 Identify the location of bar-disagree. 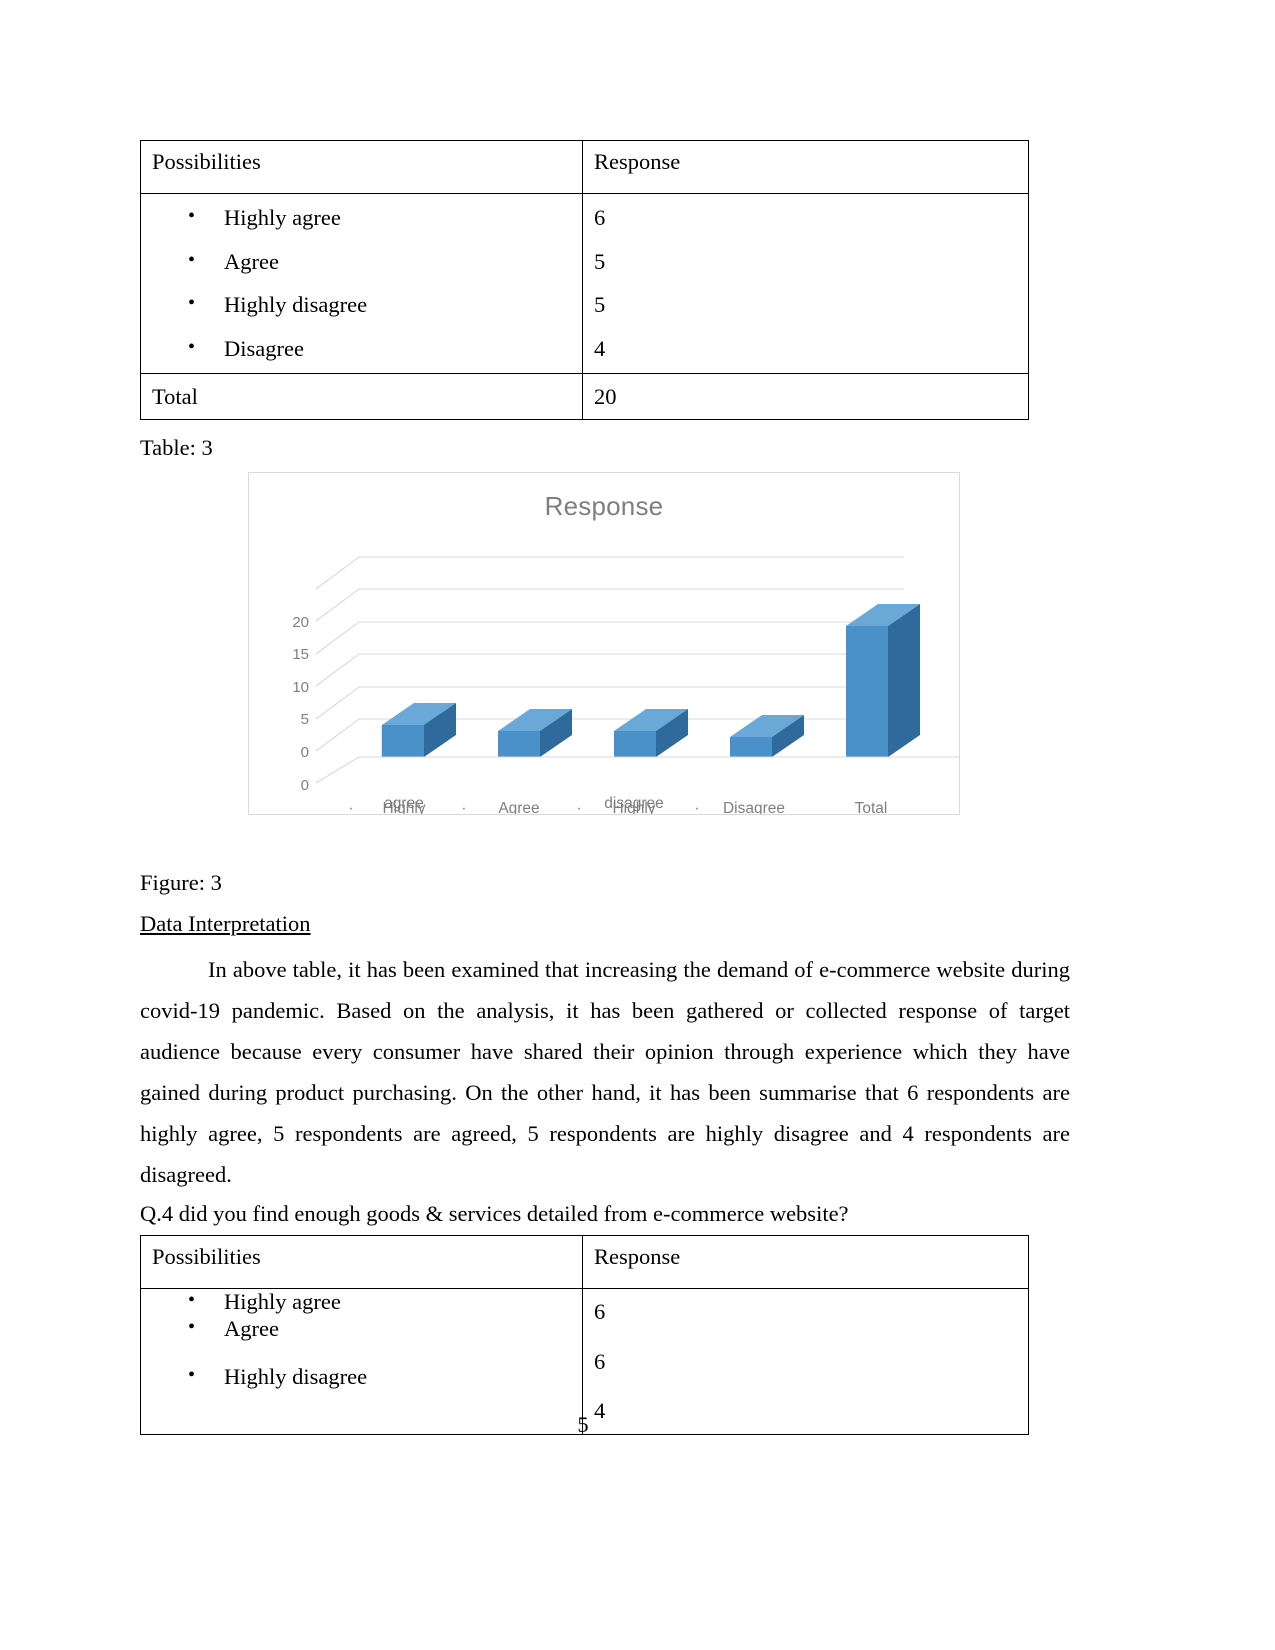
(767, 736).